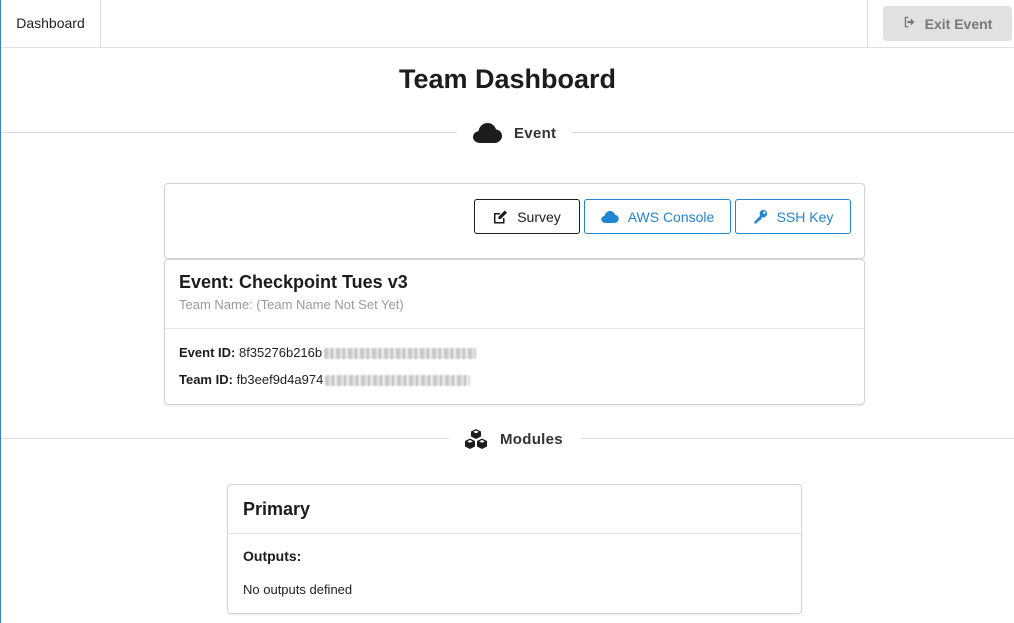 The width and height of the screenshot is (1014, 623). What do you see at coordinates (671, 216) in the screenshot?
I see `aws-console-label: AWS Console` at bounding box center [671, 216].